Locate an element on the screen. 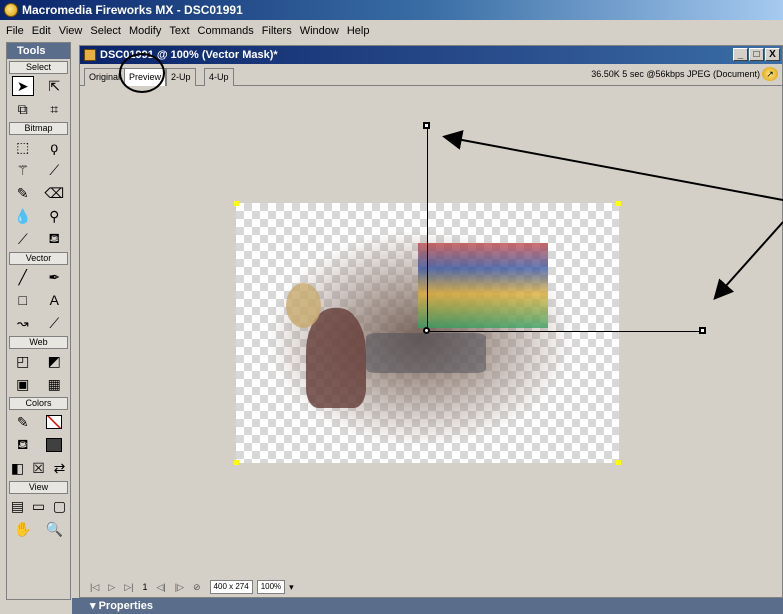 This screenshot has height=614, width=783. tools-section-bitmap: Bitmap is located at coordinates (38, 128).